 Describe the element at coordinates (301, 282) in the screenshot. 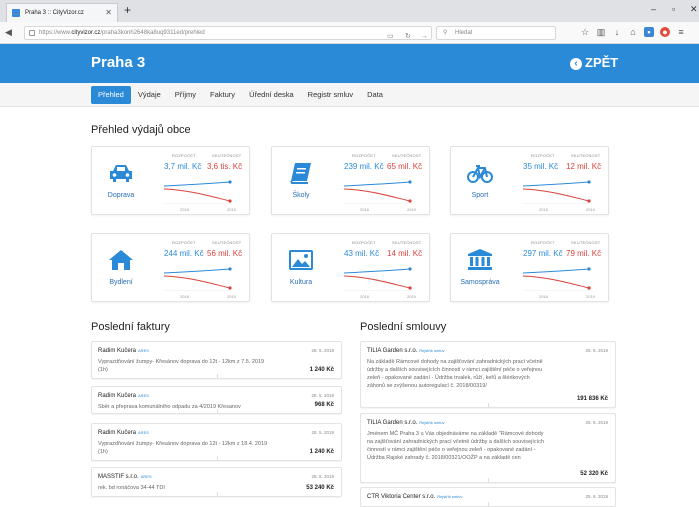

I see `category-name: Kultura` at that location.